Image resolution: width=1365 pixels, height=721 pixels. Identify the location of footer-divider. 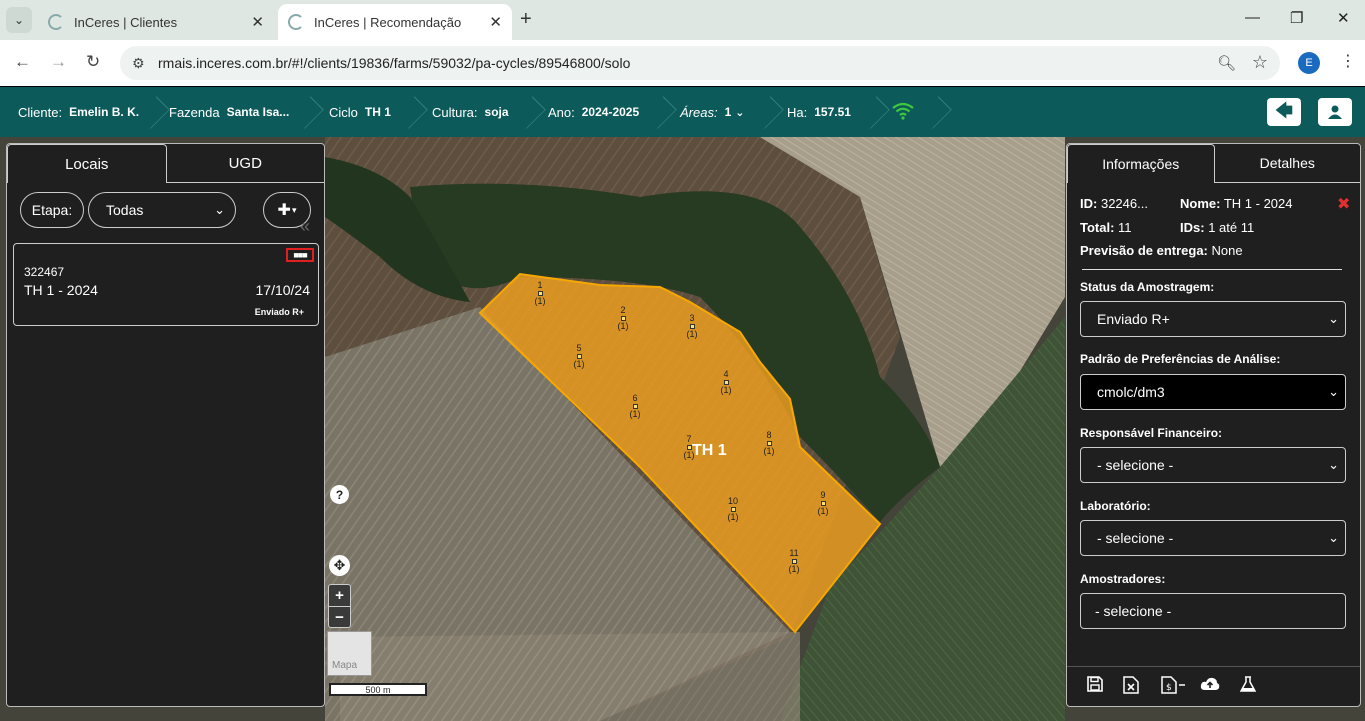
(1213, 666).